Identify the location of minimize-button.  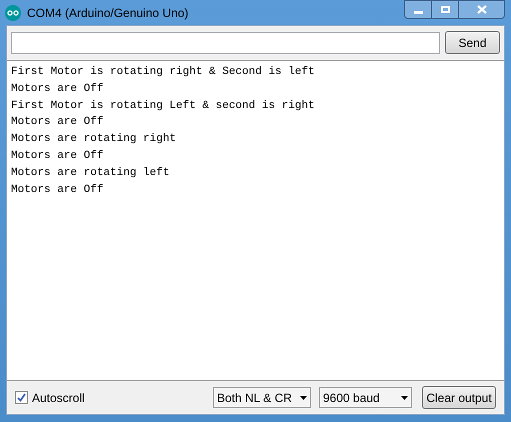
(418, 9).